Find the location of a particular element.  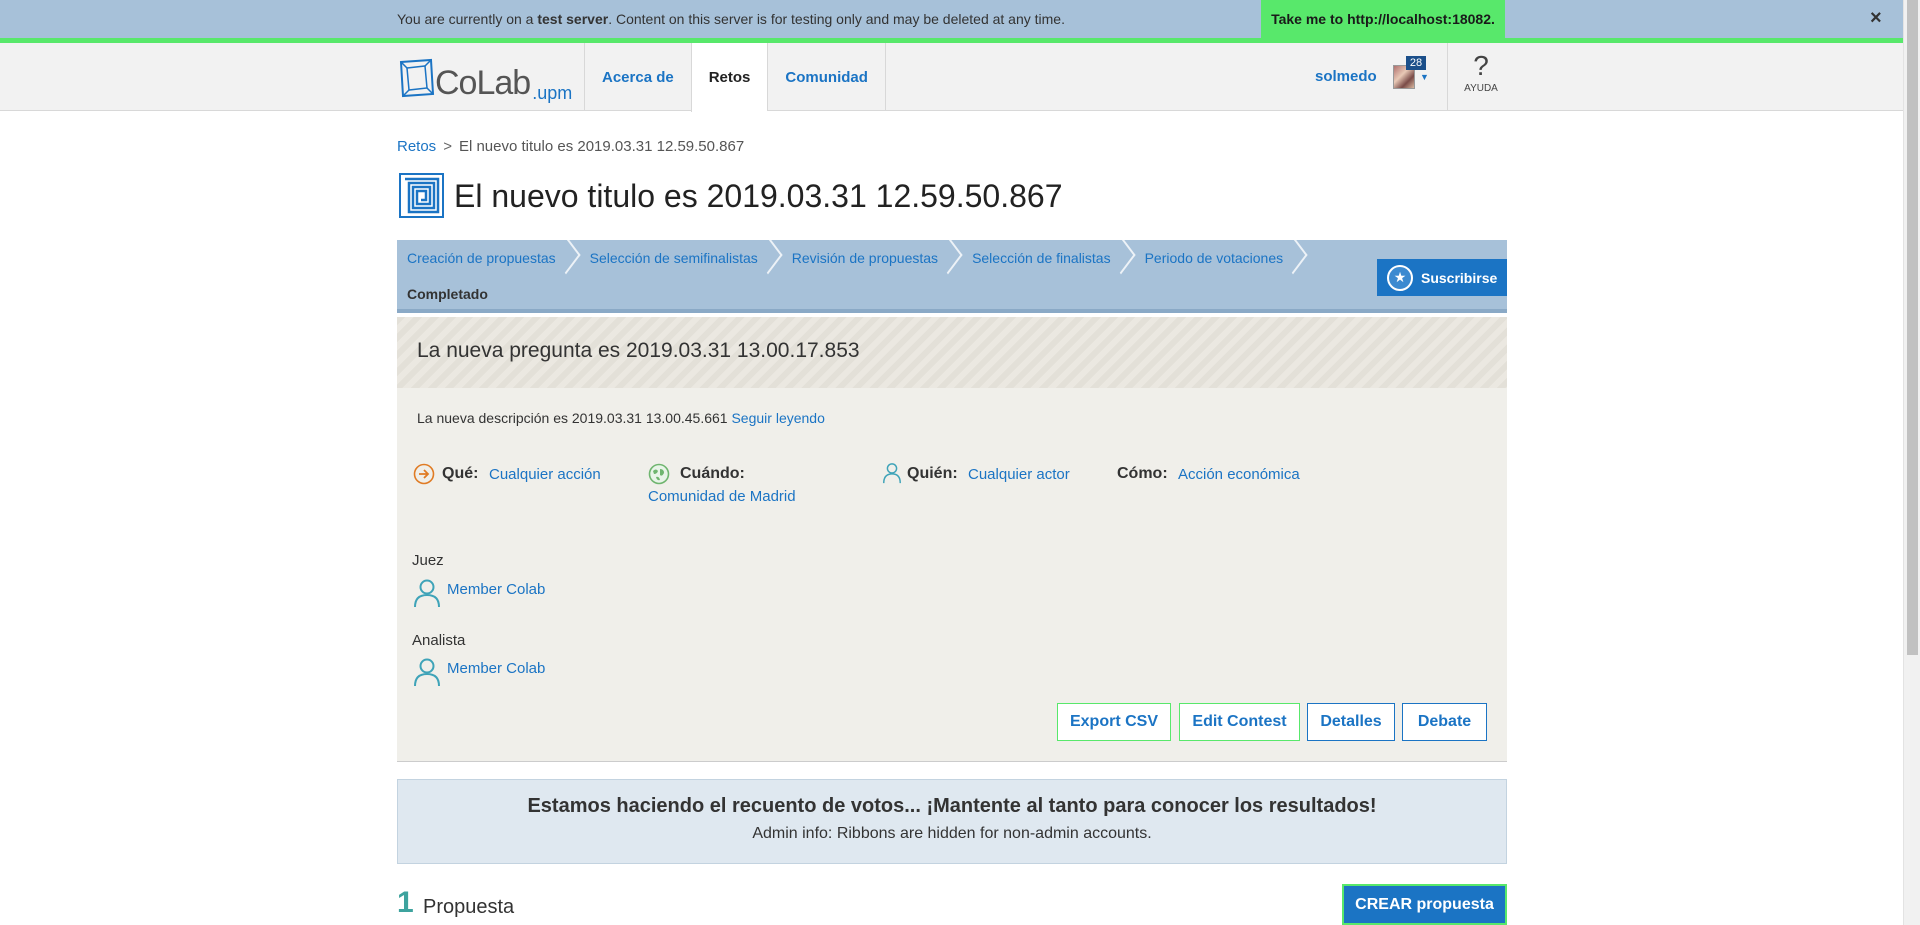

nav-comunidad: Comunidad is located at coordinates (826, 77).